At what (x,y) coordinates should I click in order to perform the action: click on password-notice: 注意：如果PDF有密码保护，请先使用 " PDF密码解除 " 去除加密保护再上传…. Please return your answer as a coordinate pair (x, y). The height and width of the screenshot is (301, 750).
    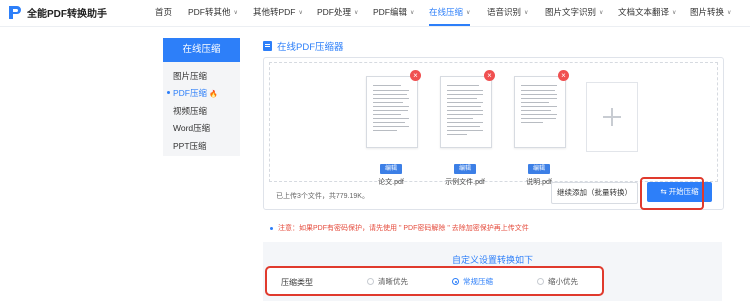
    Looking at the image, I should click on (399, 228).